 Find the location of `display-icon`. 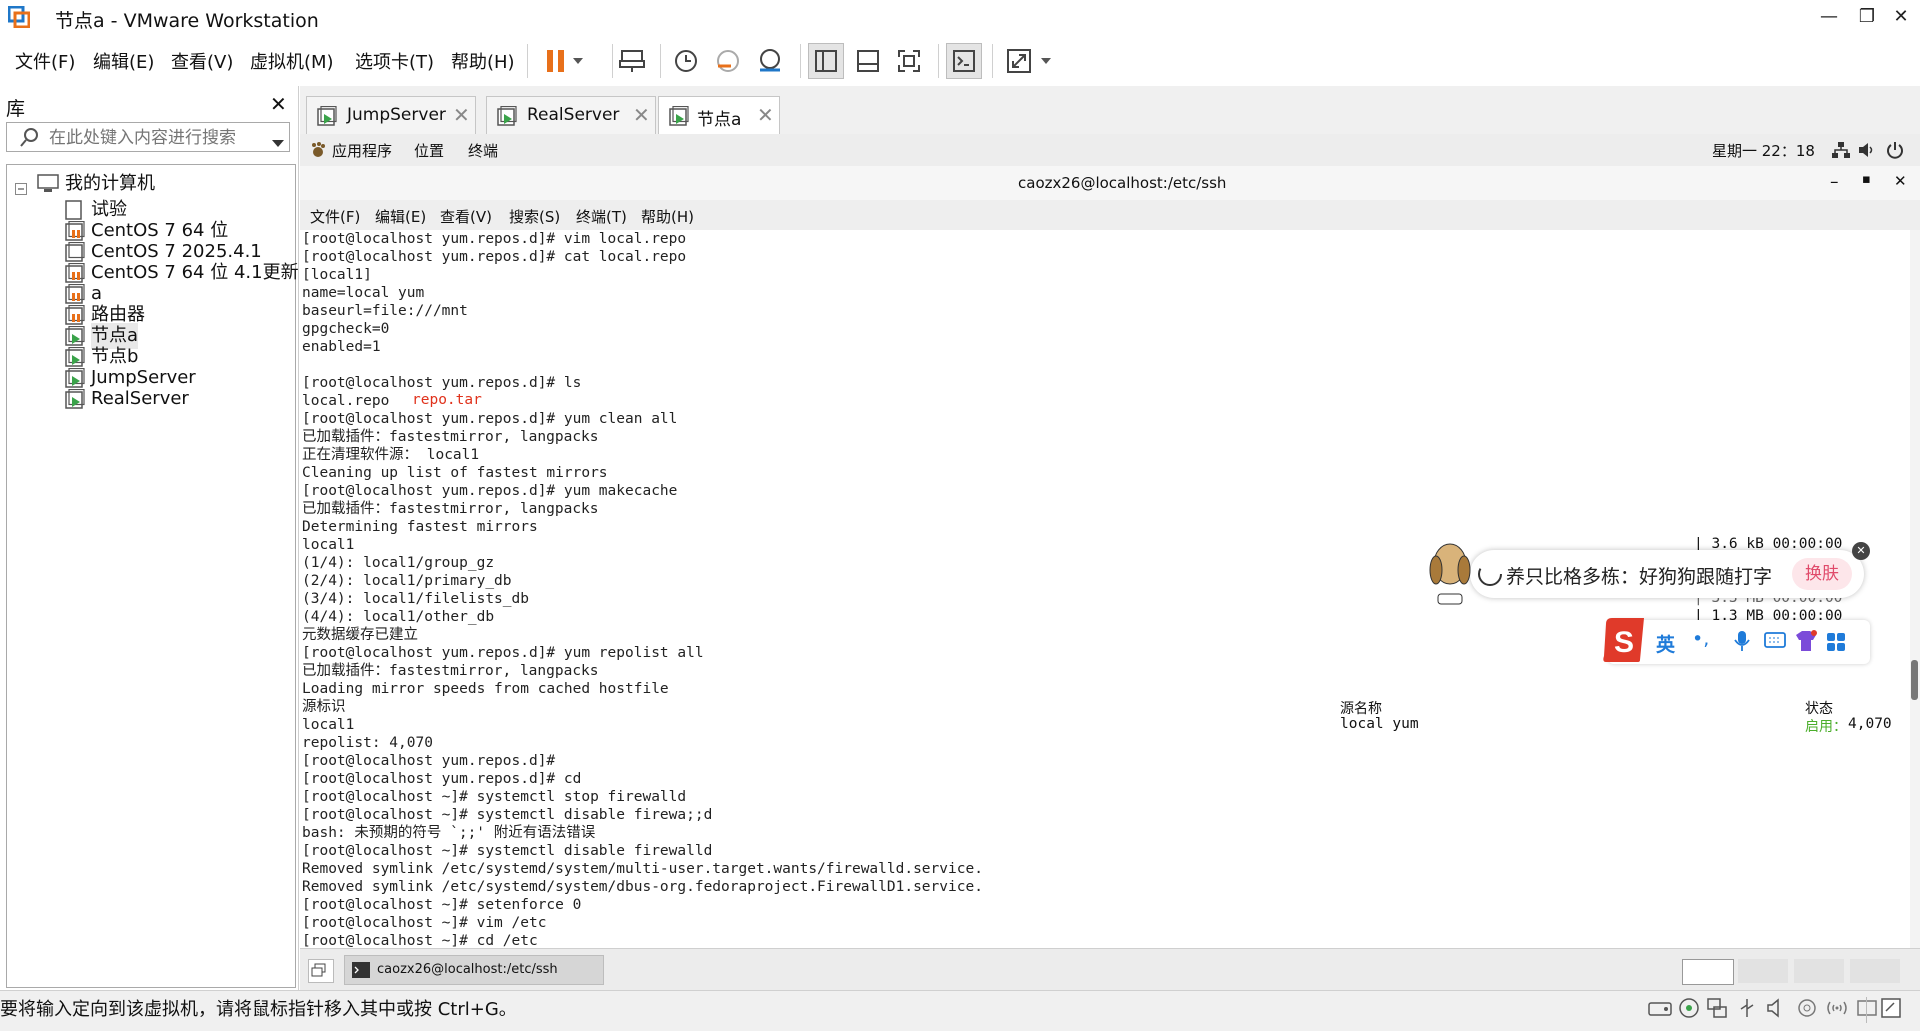

display-icon is located at coordinates (1867, 1010).